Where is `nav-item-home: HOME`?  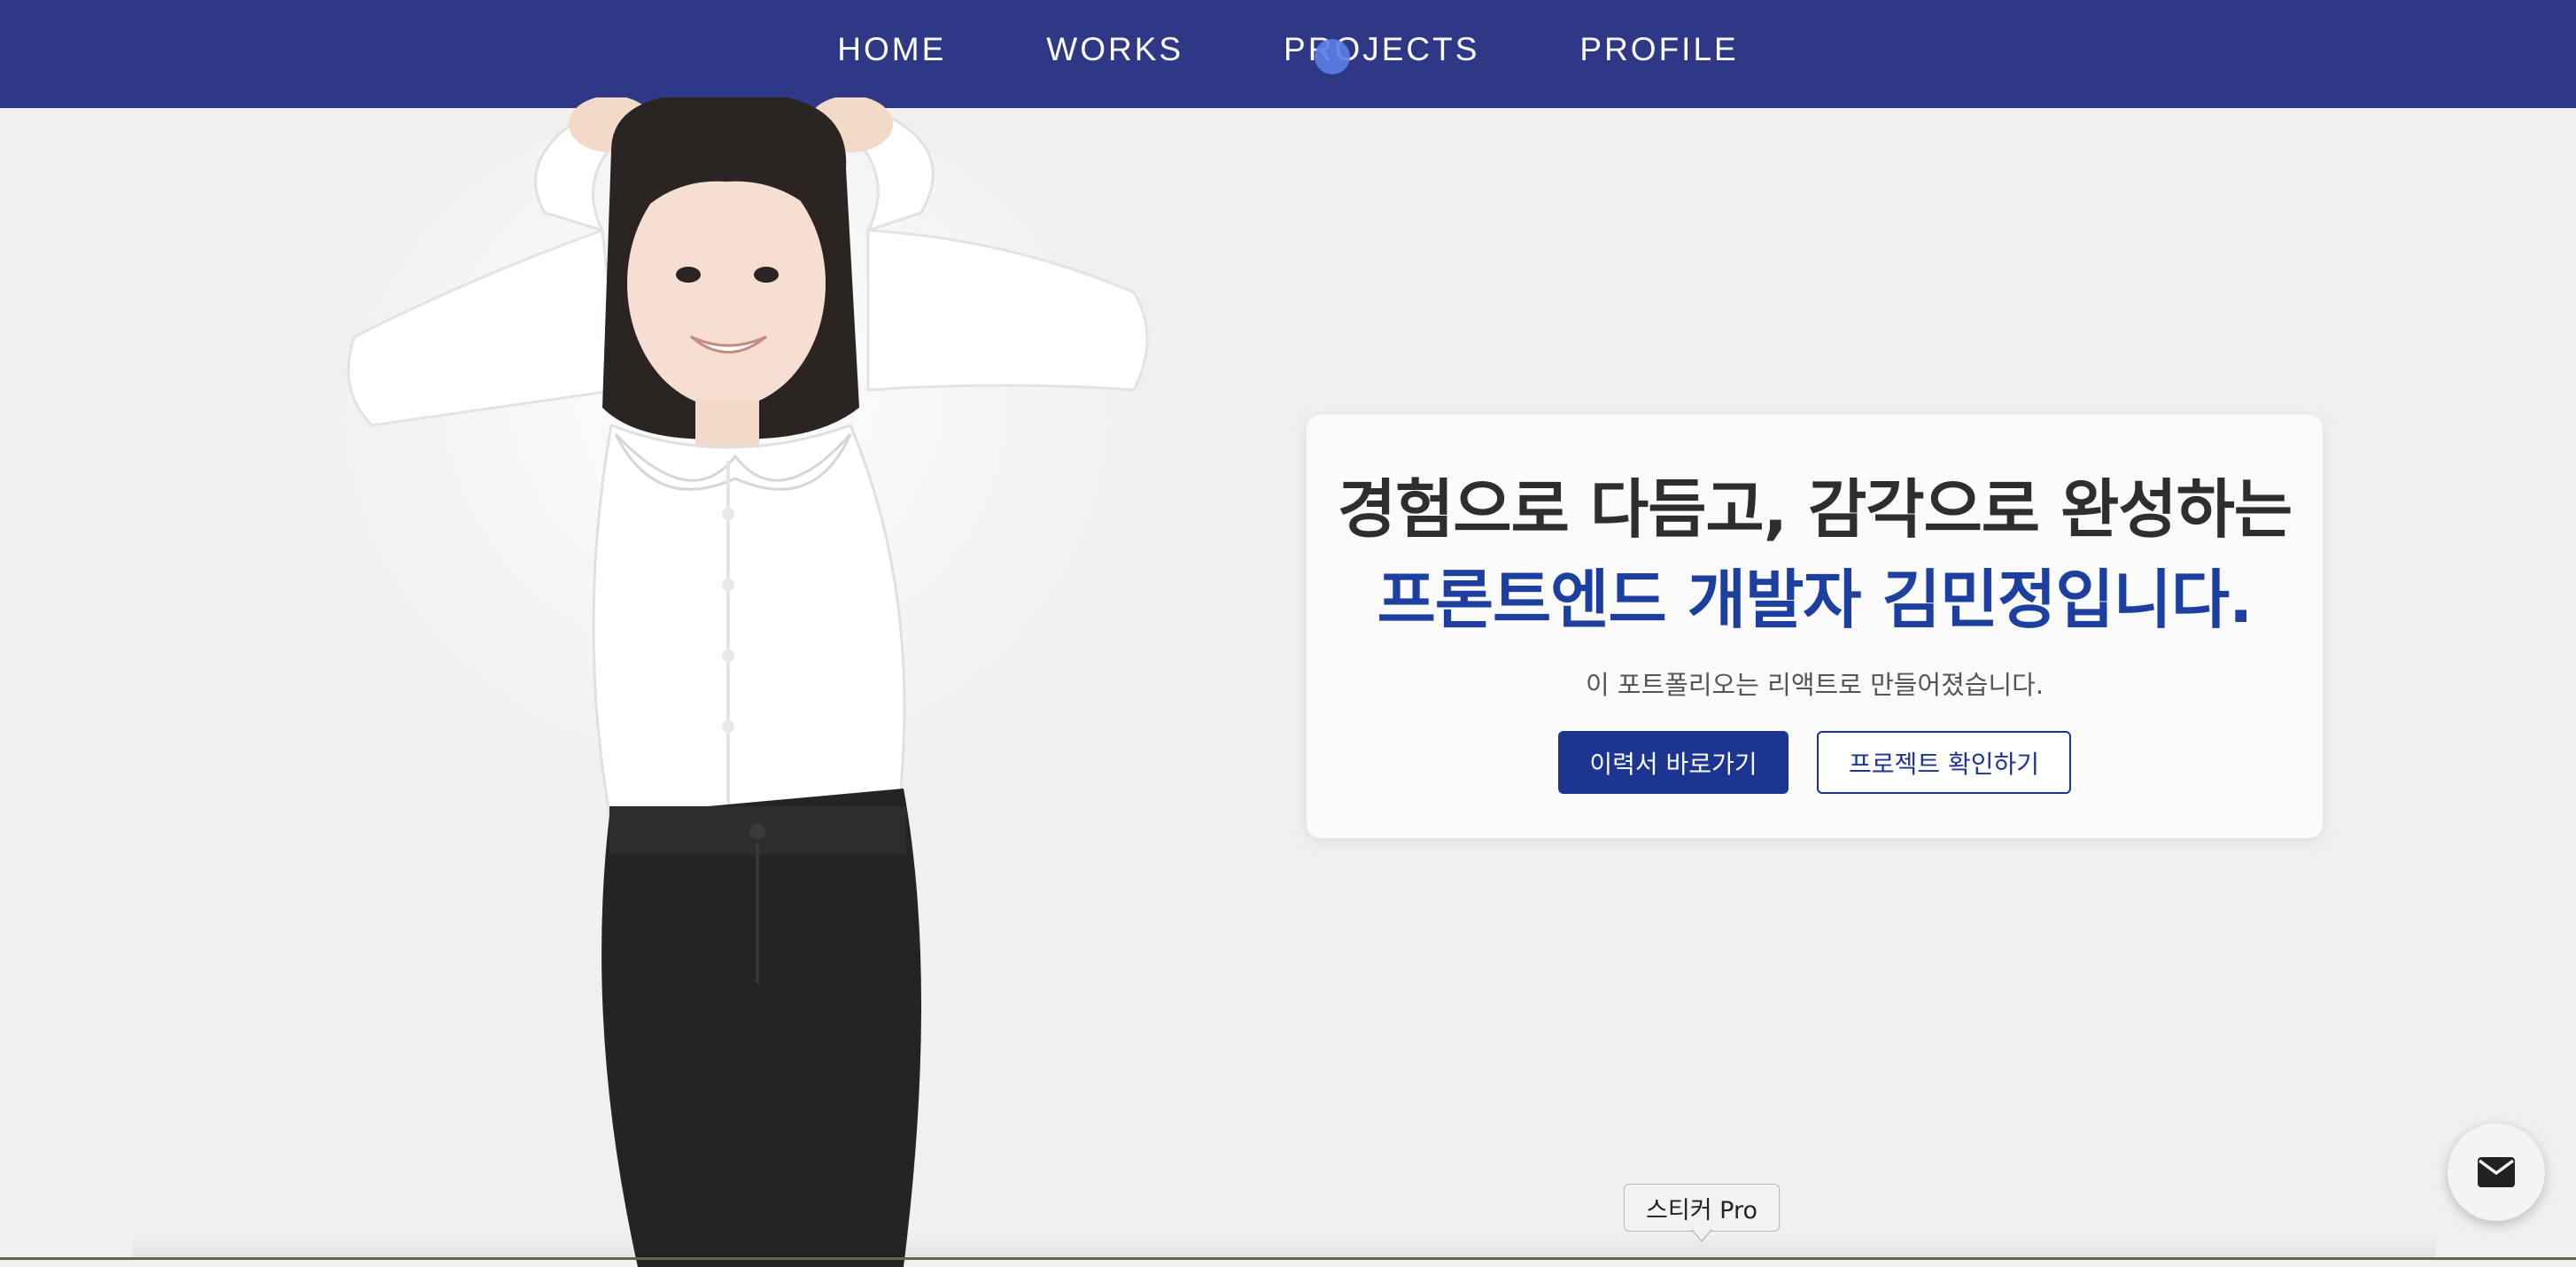 nav-item-home: HOME is located at coordinates (891, 50).